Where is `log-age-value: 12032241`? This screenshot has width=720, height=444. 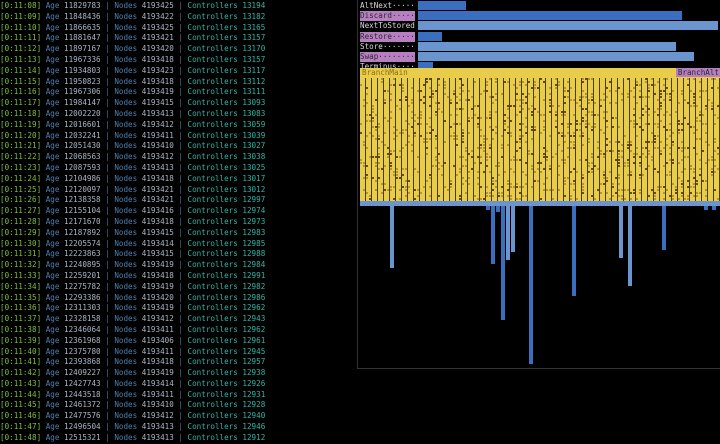 log-age-value: 12032241 is located at coordinates (82, 135).